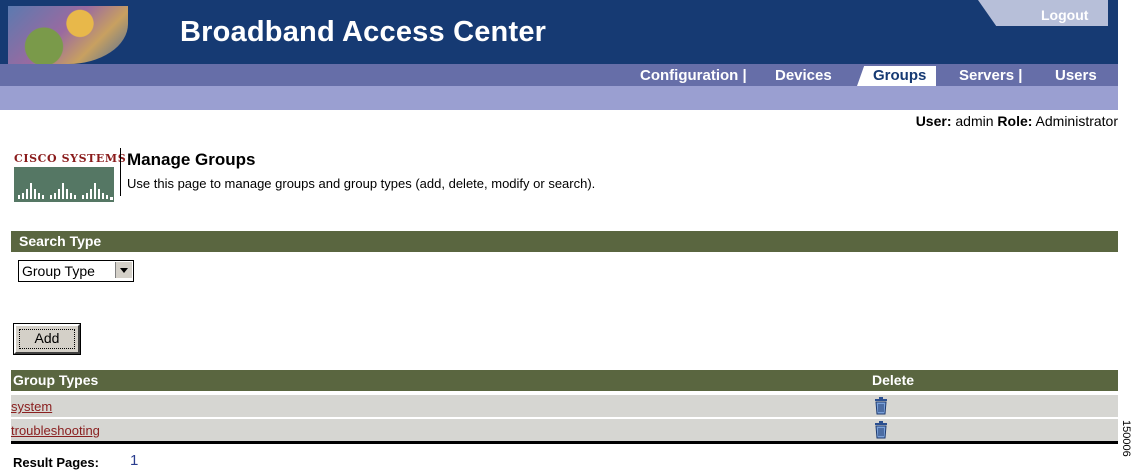 The width and height of the screenshot is (1132, 473). I want to click on result-page-link: 1, so click(134, 460).